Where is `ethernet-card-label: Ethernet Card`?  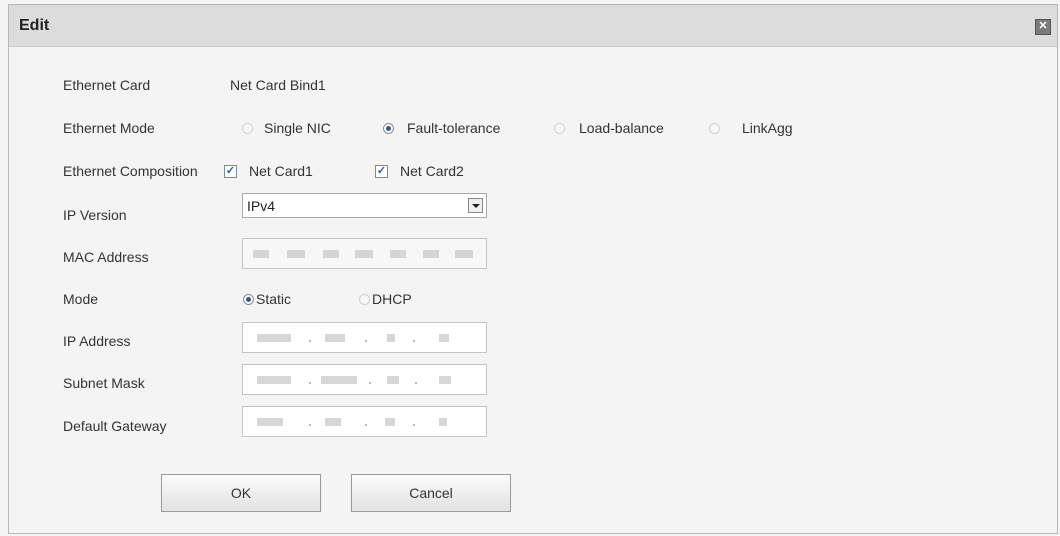
ethernet-card-label: Ethernet Card is located at coordinates (107, 85).